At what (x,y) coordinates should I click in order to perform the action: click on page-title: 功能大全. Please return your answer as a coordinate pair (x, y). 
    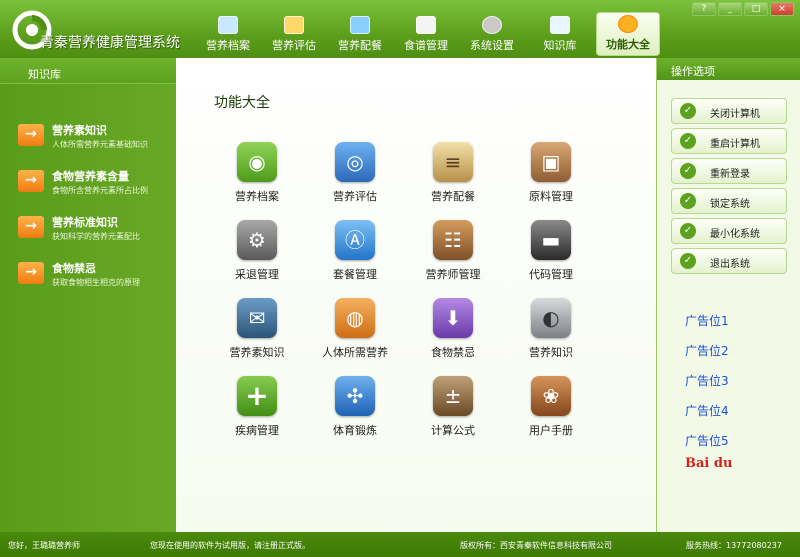
    Looking at the image, I should click on (242, 103).